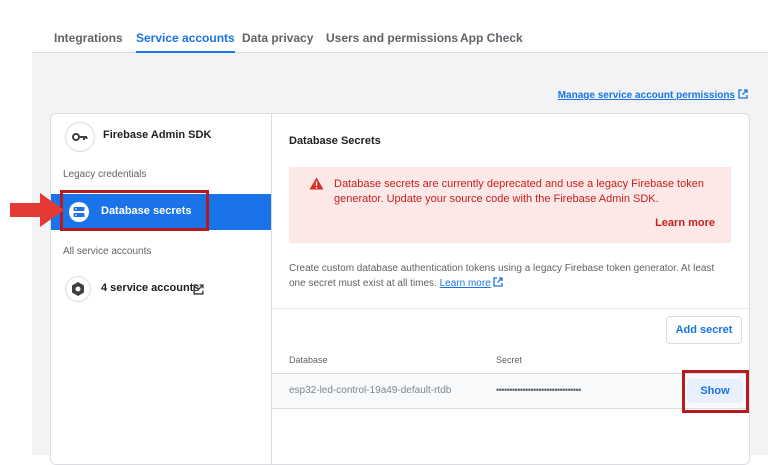 The height and width of the screenshot is (465, 768). Describe the element at coordinates (510, 308) in the screenshot. I see `section-divider` at that location.